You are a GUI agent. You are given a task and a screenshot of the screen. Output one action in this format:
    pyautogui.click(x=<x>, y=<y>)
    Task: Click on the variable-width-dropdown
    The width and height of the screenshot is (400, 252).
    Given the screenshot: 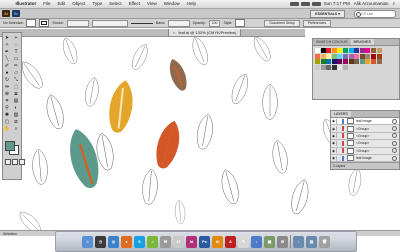 What is the action you would take?
    pyautogui.click(x=109, y=23)
    